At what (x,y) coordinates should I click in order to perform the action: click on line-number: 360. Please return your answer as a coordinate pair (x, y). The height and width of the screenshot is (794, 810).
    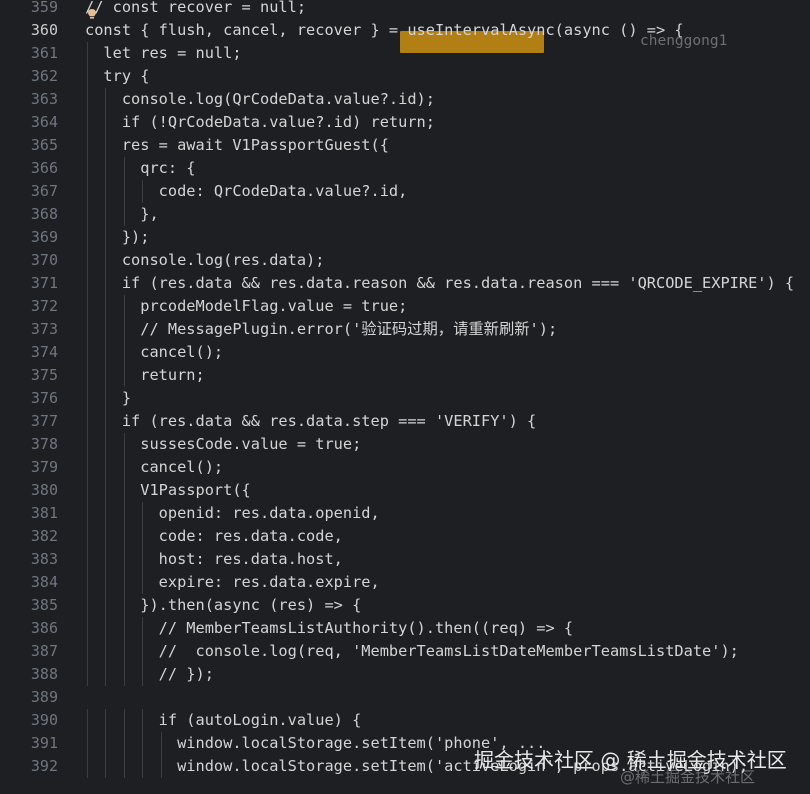
    Looking at the image, I should click on (44, 30).